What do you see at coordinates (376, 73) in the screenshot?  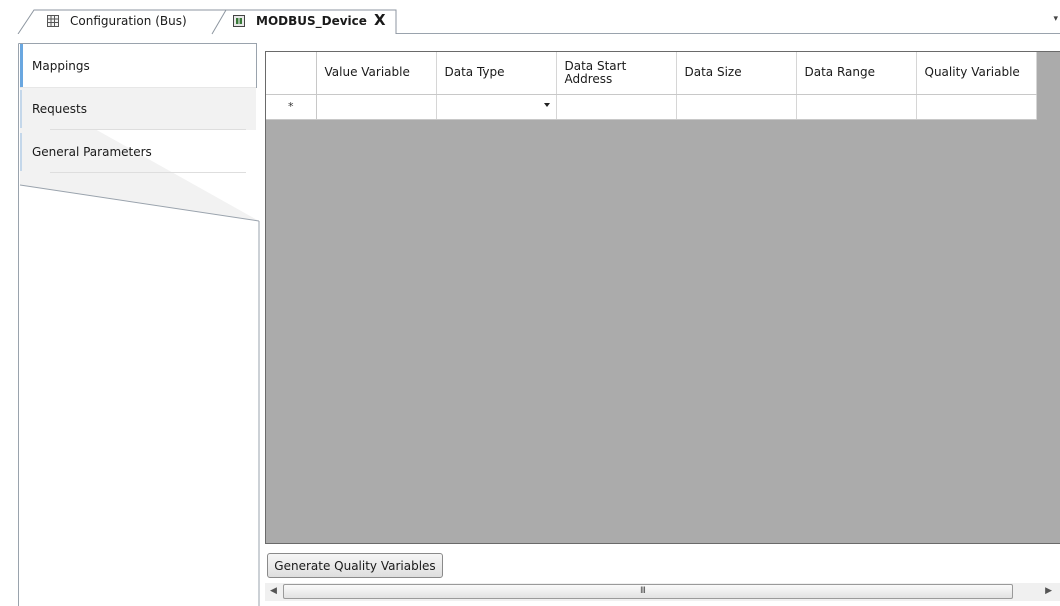 I see `column-header-value-variable: Value Variable` at bounding box center [376, 73].